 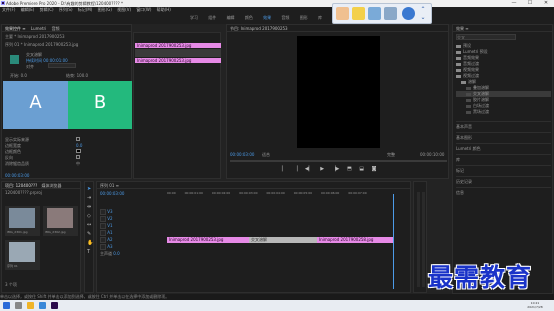 What do you see at coordinates (89, 207) in the screenshot?
I see `ripple-edit-tool-icon: ⇹` at bounding box center [89, 207].